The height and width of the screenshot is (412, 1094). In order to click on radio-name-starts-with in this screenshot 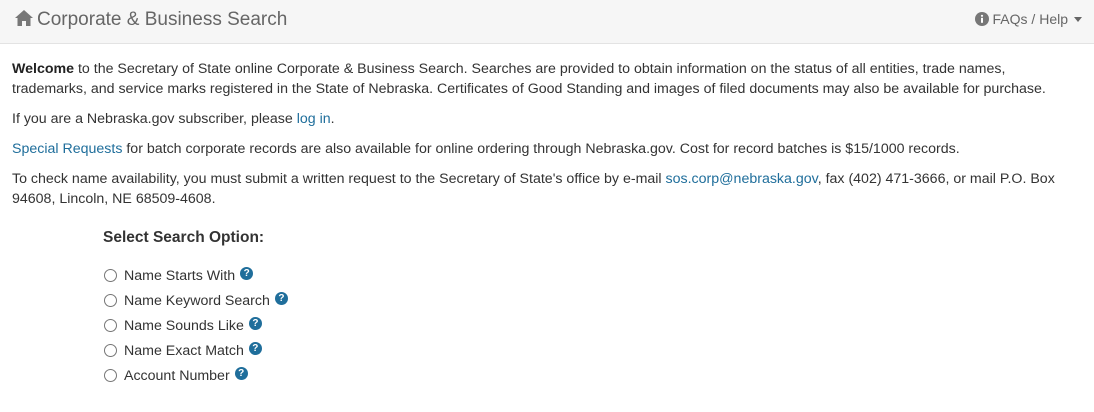, I will do `click(110, 275)`.